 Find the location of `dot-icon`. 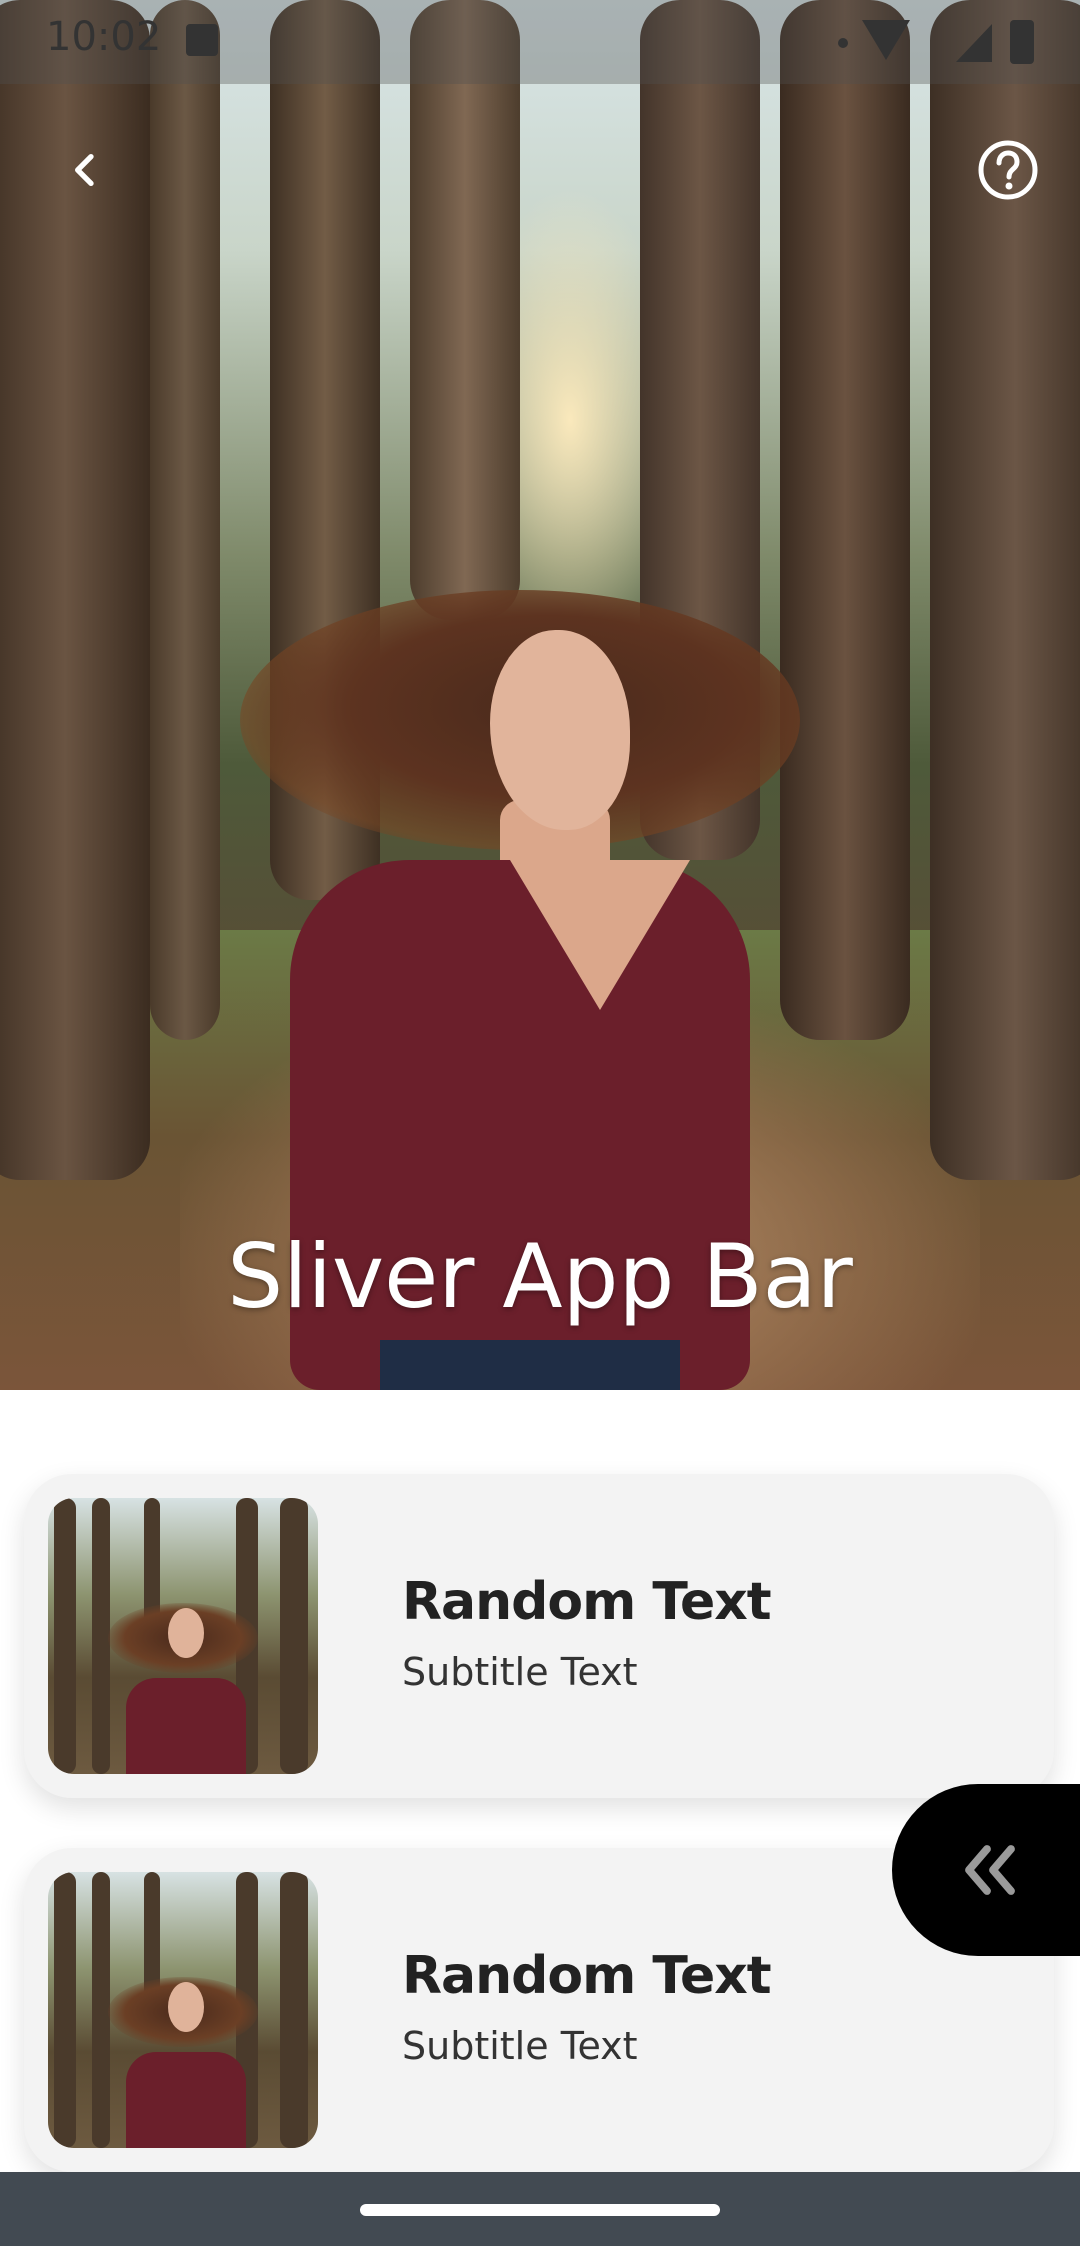

dot-icon is located at coordinates (843, 43).